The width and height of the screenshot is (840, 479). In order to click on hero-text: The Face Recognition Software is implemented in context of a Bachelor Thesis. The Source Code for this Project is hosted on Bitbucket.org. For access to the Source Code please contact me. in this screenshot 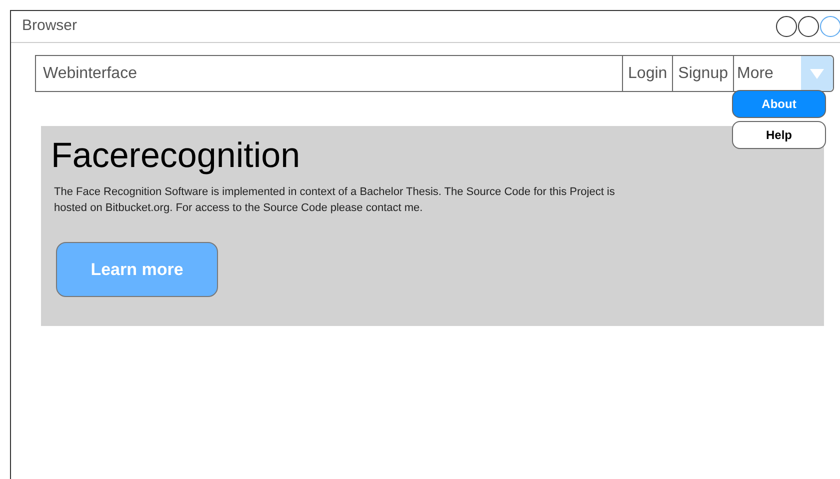, I will do `click(335, 200)`.